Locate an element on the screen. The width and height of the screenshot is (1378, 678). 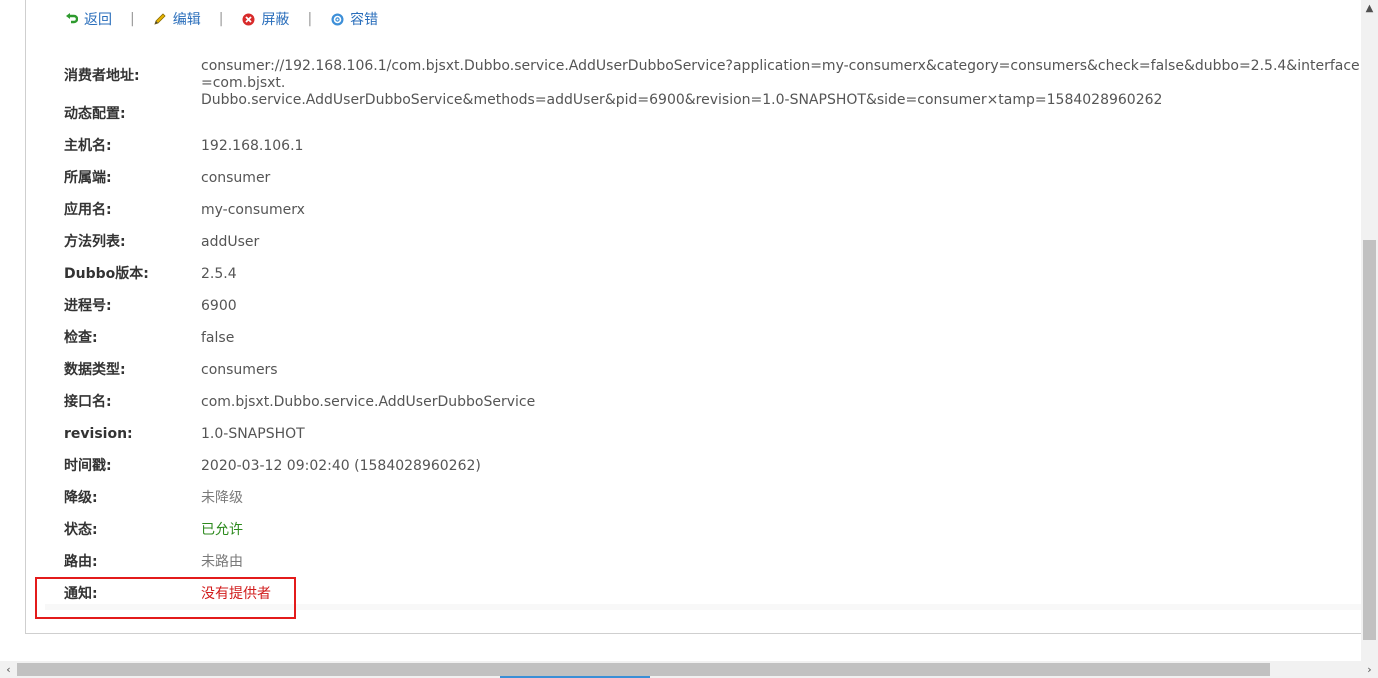
edit-button: 编辑 is located at coordinates (177, 19).